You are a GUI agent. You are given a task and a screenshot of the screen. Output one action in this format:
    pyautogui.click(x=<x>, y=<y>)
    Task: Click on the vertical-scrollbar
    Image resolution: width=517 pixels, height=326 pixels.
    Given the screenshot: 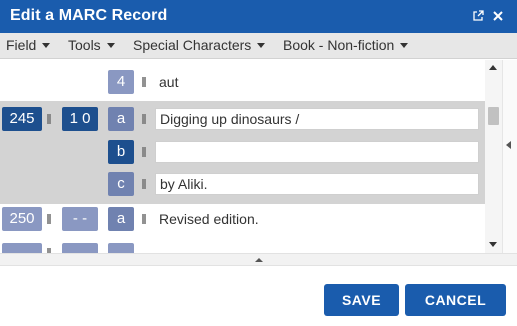 What is the action you would take?
    pyautogui.click(x=493, y=156)
    